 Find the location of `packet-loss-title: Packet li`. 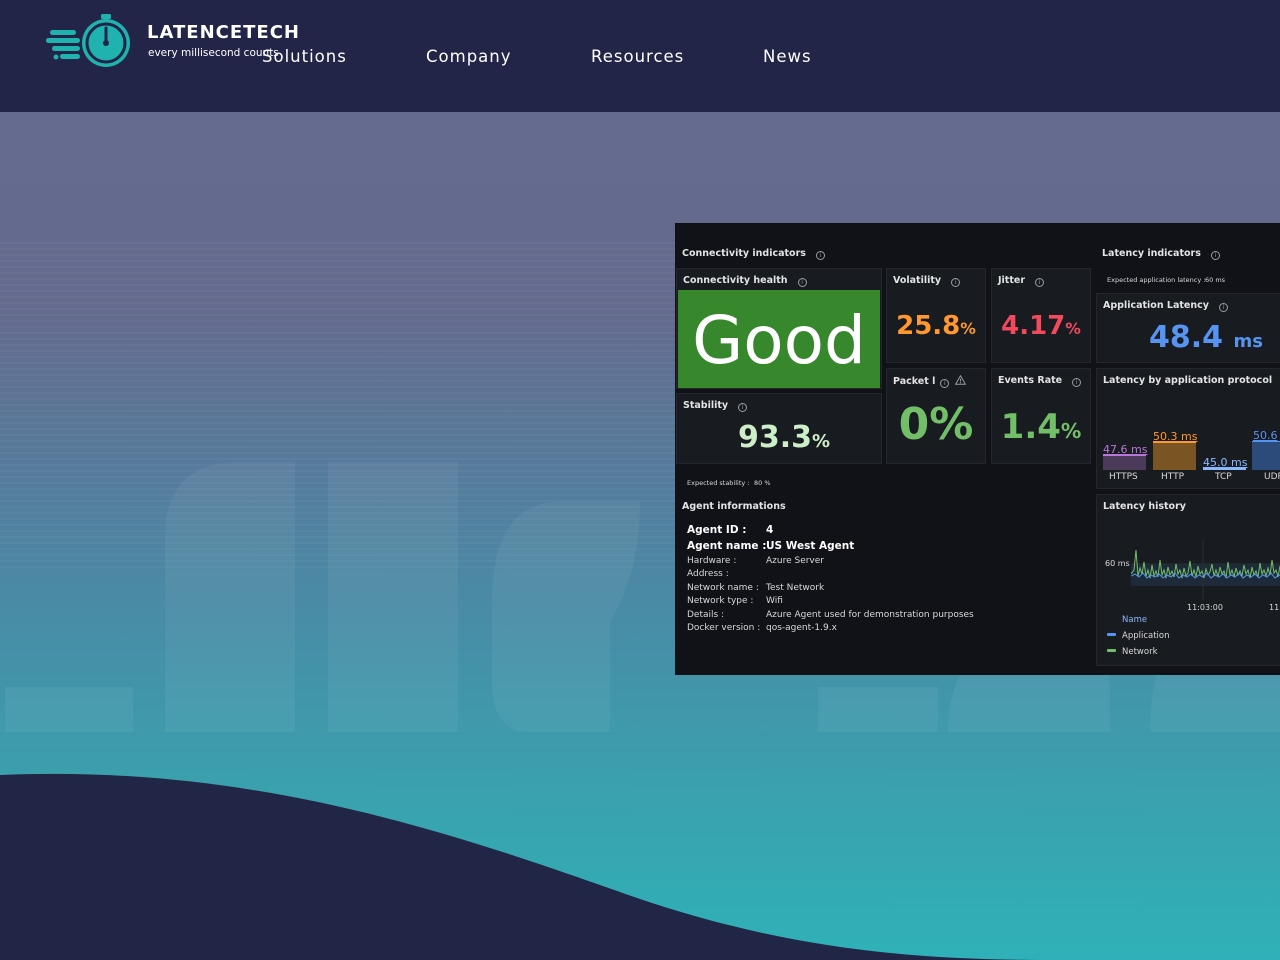

packet-loss-title: Packet li is located at coordinates (930, 381).